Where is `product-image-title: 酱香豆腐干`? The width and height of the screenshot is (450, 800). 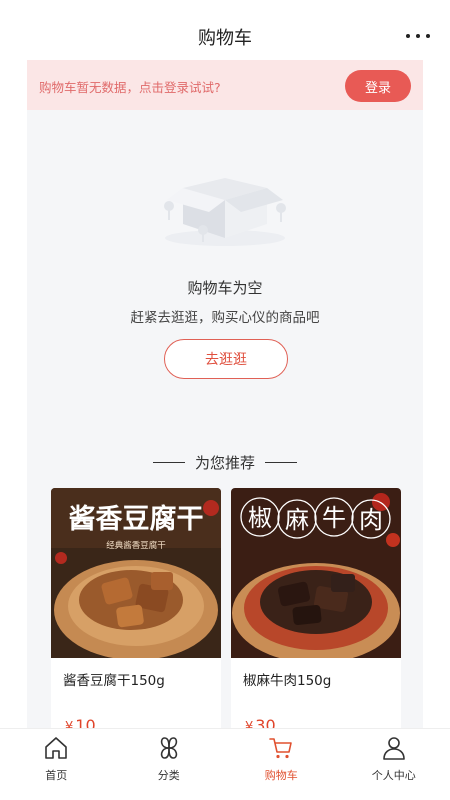
product-image-title: 酱香豆腐干 is located at coordinates (136, 519).